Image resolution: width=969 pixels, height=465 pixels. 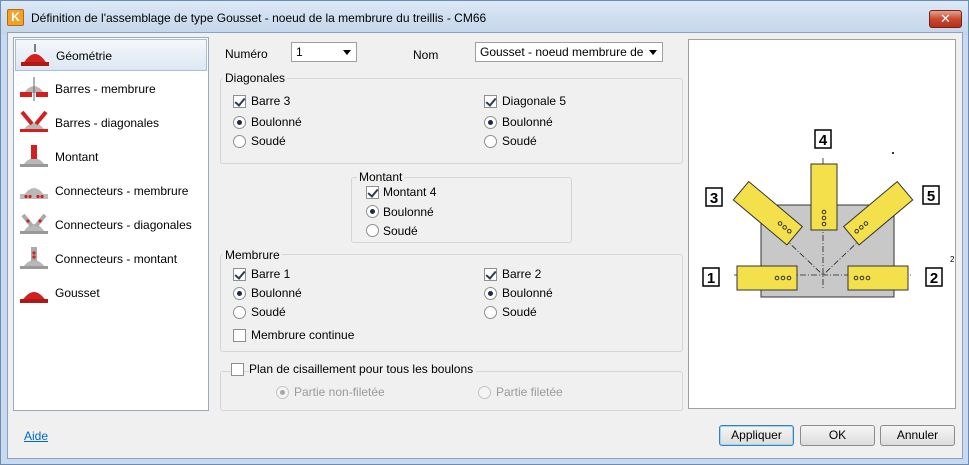 I want to click on montant-group-title: Montant, so click(x=381, y=177).